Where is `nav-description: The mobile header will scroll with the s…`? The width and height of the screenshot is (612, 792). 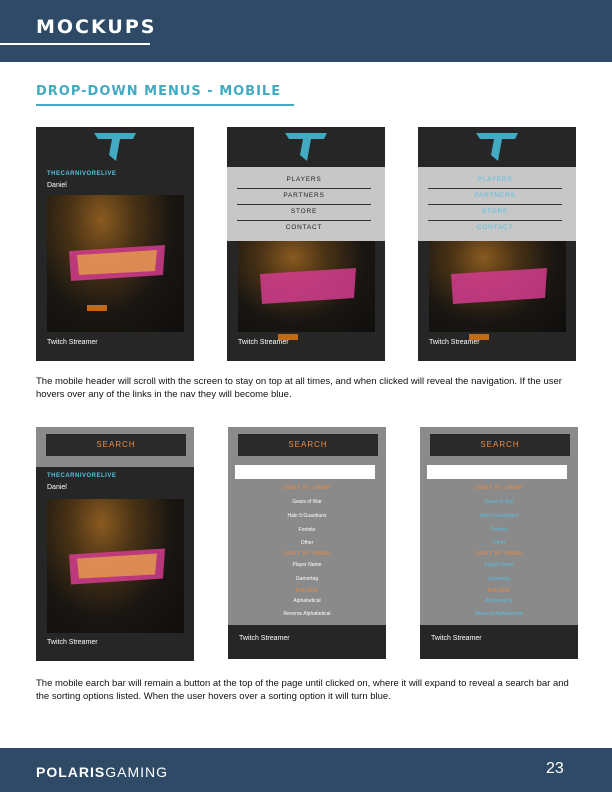 nav-description: The mobile header will scroll with the s… is located at coordinates (299, 388).